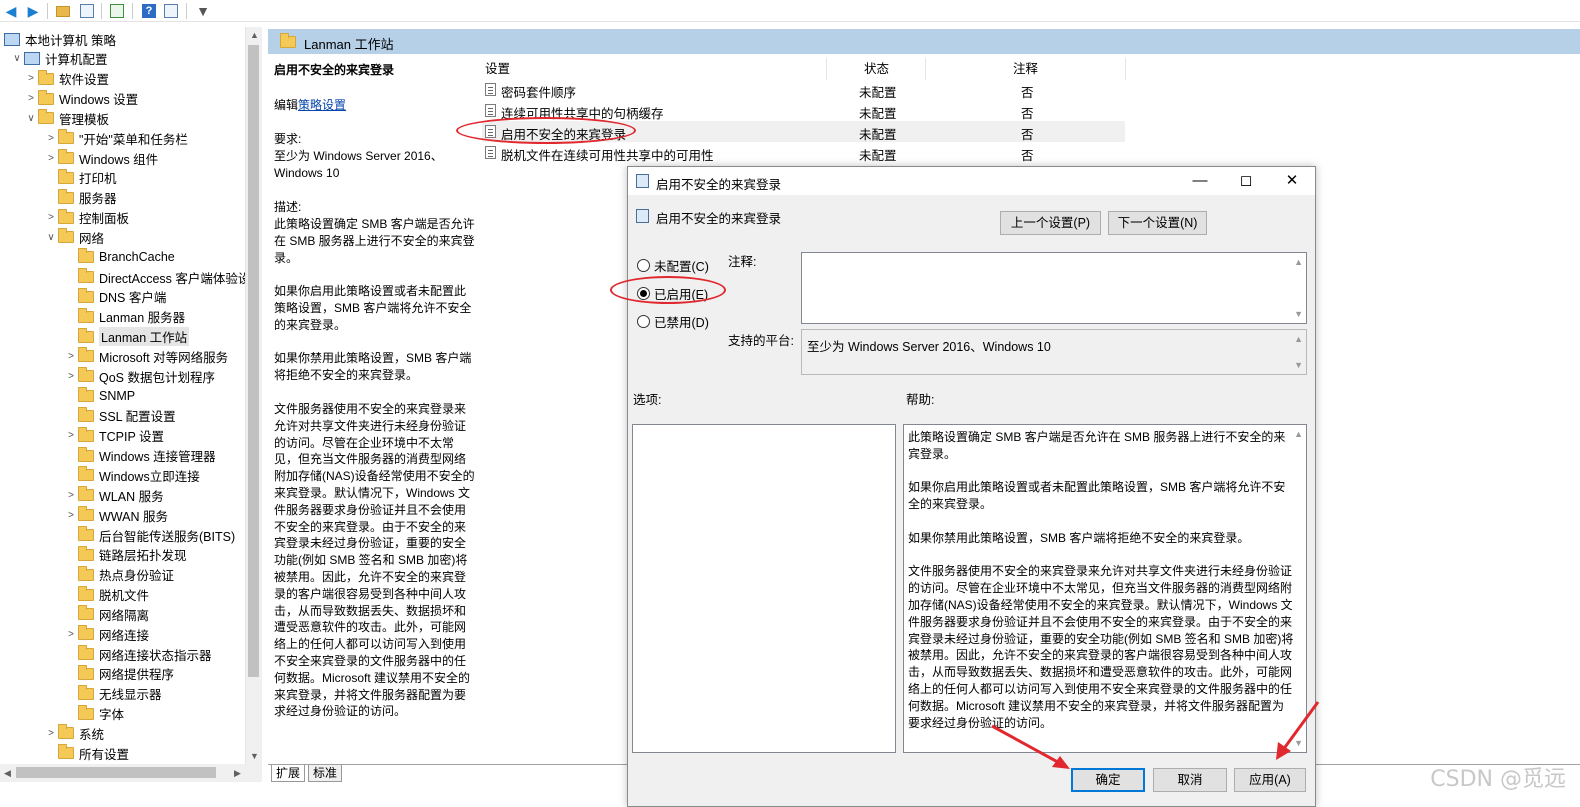 The image size is (1580, 807). I want to click on close-icon: ✕, so click(1292, 181).